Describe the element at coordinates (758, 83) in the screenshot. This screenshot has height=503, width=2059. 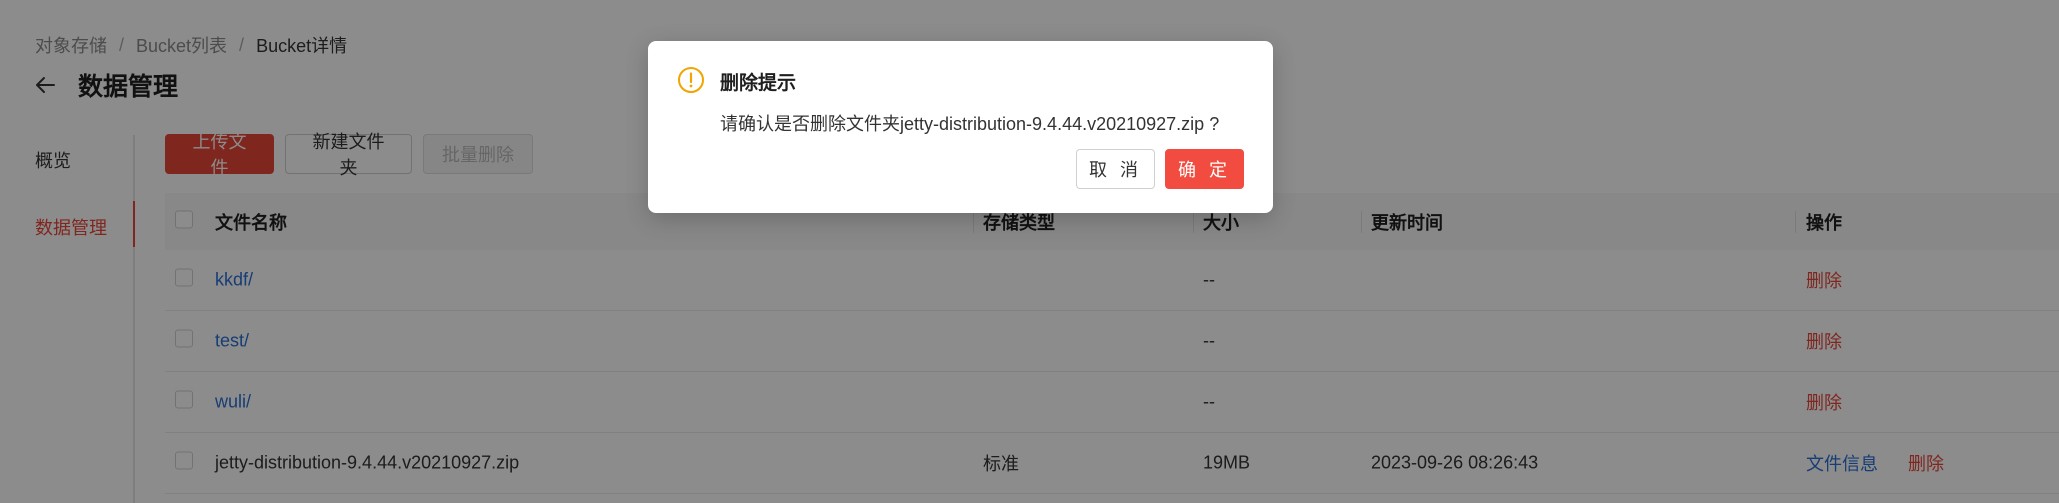
I see `dialog-title: 删除提示` at that location.